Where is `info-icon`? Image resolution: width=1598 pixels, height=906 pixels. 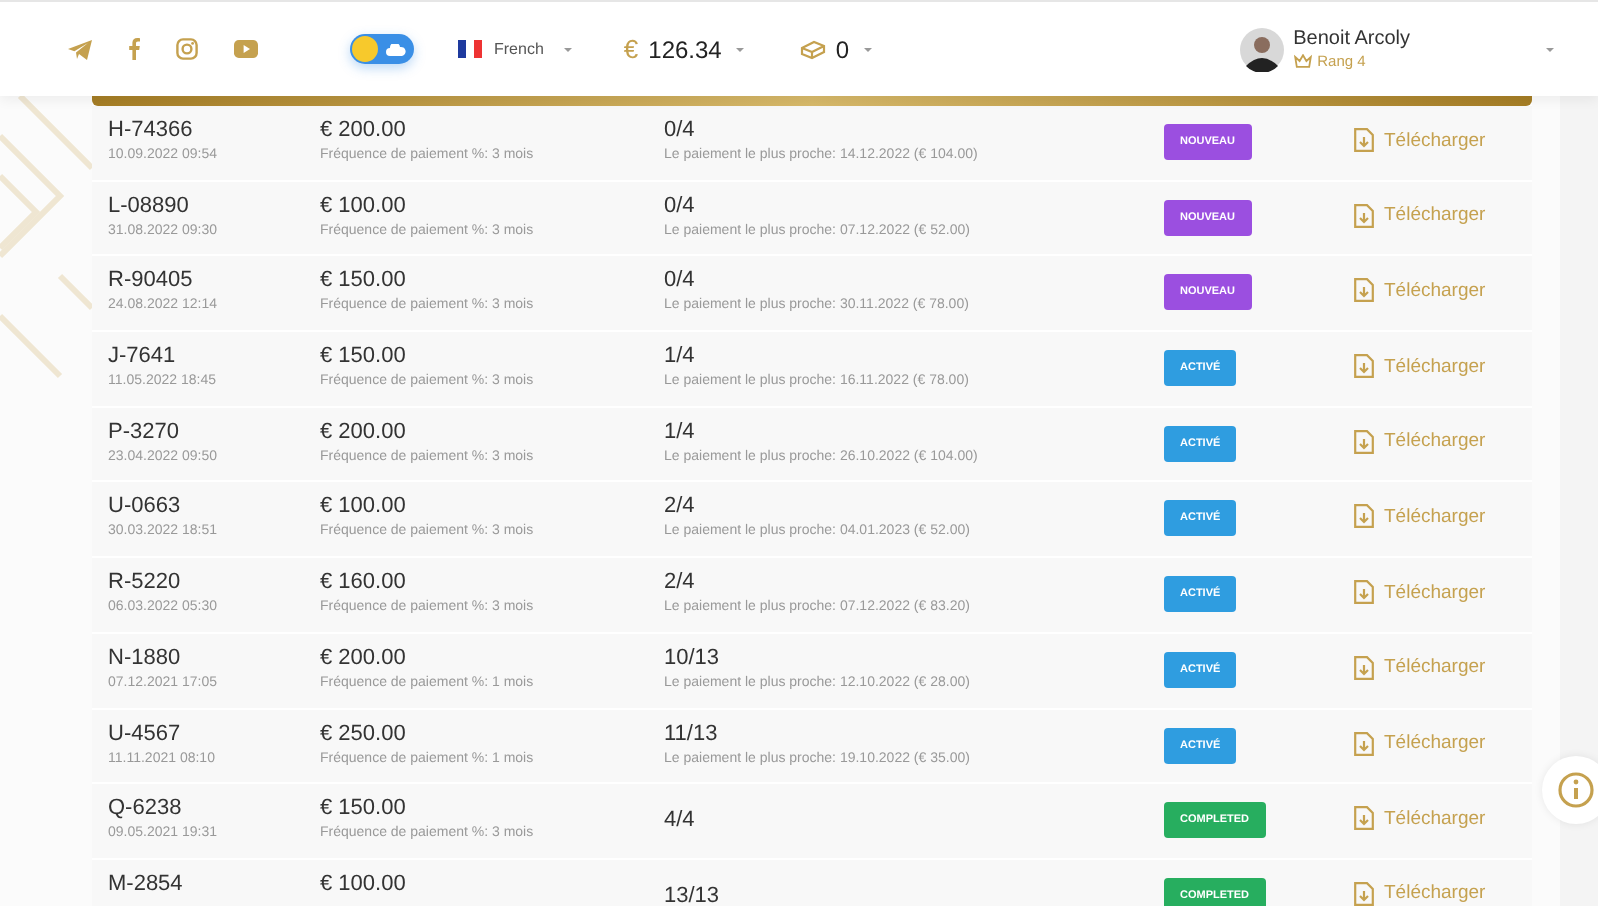
info-icon is located at coordinates (1576, 790).